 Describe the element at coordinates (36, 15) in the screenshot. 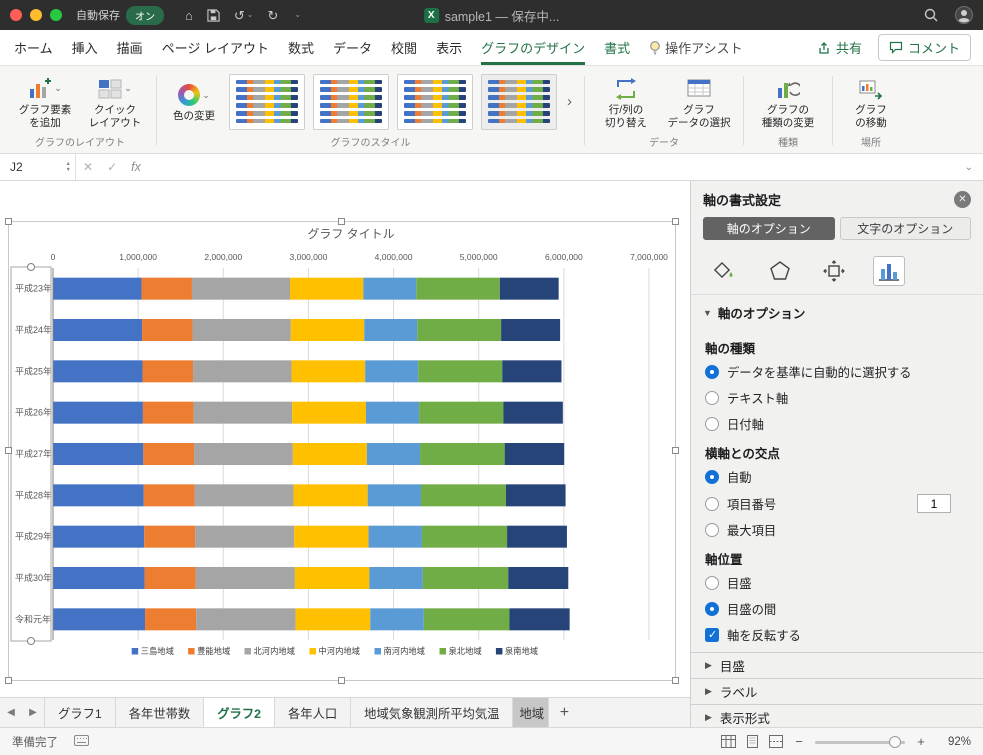

I see `minimize-window-button` at that location.